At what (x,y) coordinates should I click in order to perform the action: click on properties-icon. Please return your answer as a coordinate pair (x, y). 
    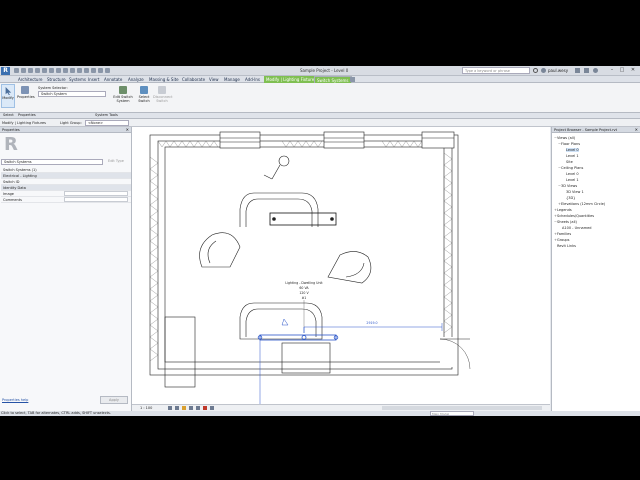
    Looking at the image, I should click on (25, 90).